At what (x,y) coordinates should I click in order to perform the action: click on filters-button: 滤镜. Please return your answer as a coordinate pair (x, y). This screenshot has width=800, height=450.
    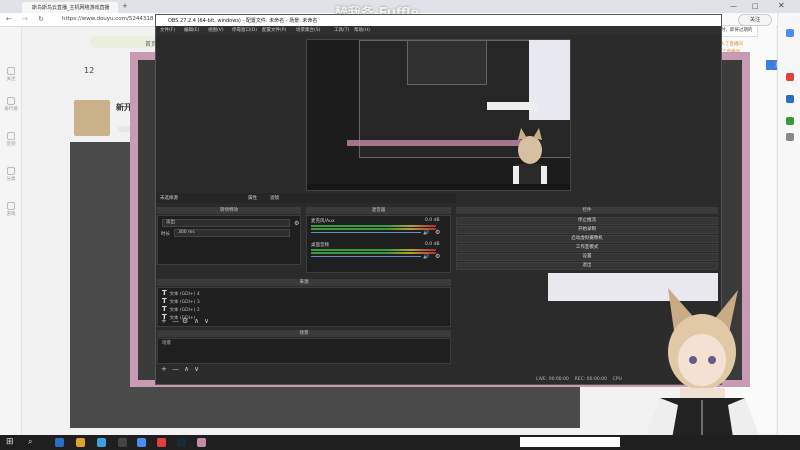
    Looking at the image, I should click on (274, 198).